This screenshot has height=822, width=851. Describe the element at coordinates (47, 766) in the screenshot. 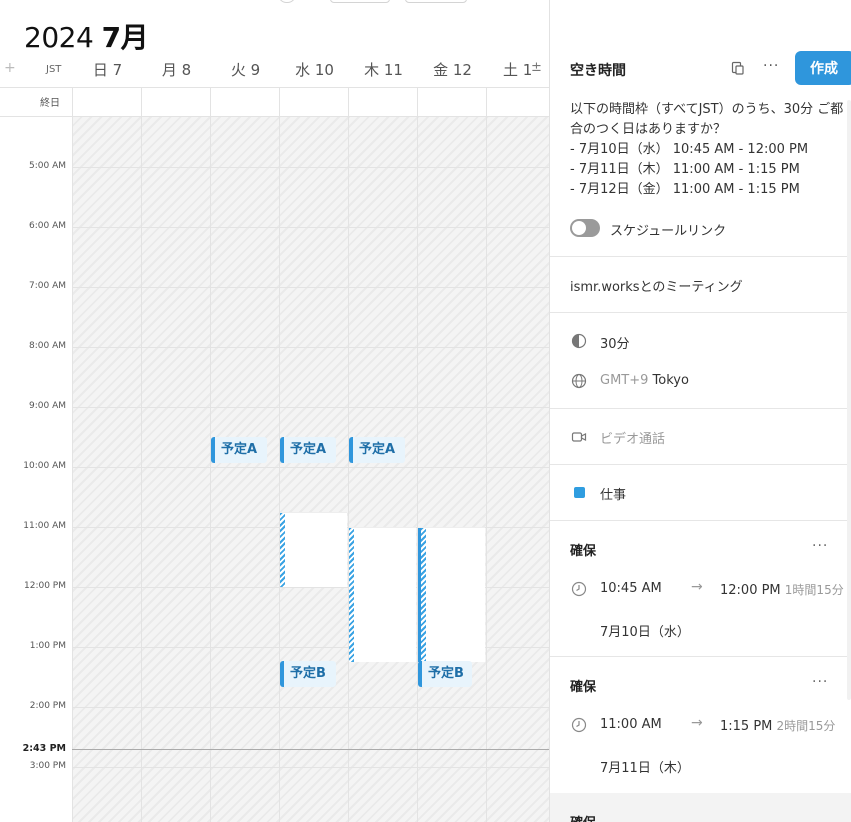

I see `hour-label: 3:00 PM` at that location.